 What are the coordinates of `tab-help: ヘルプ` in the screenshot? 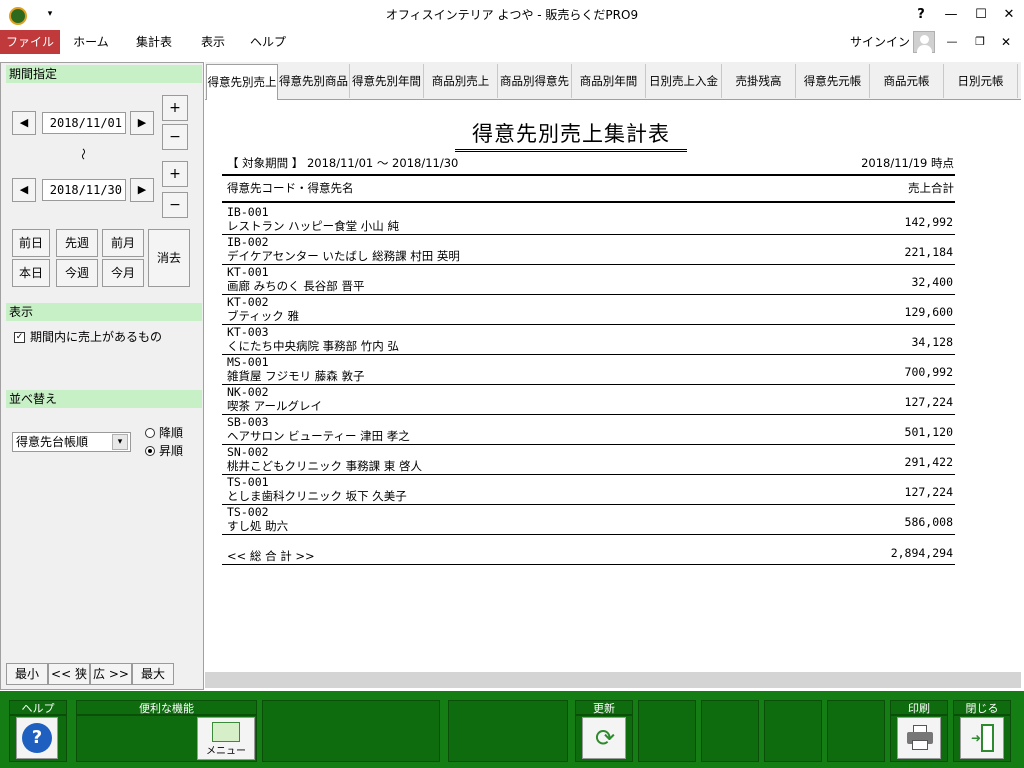 It's located at (268, 42).